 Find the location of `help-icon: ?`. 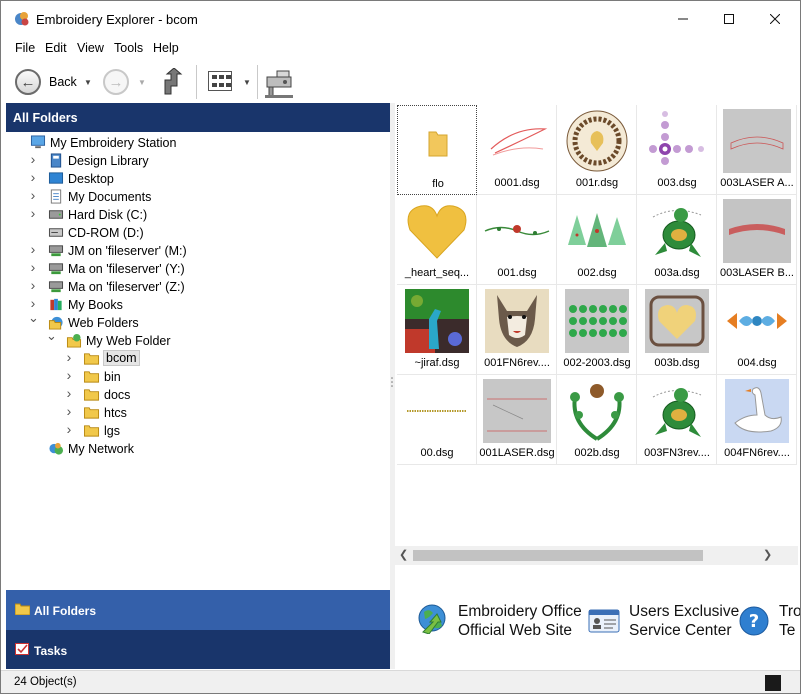

help-icon: ? is located at coordinates (754, 621).